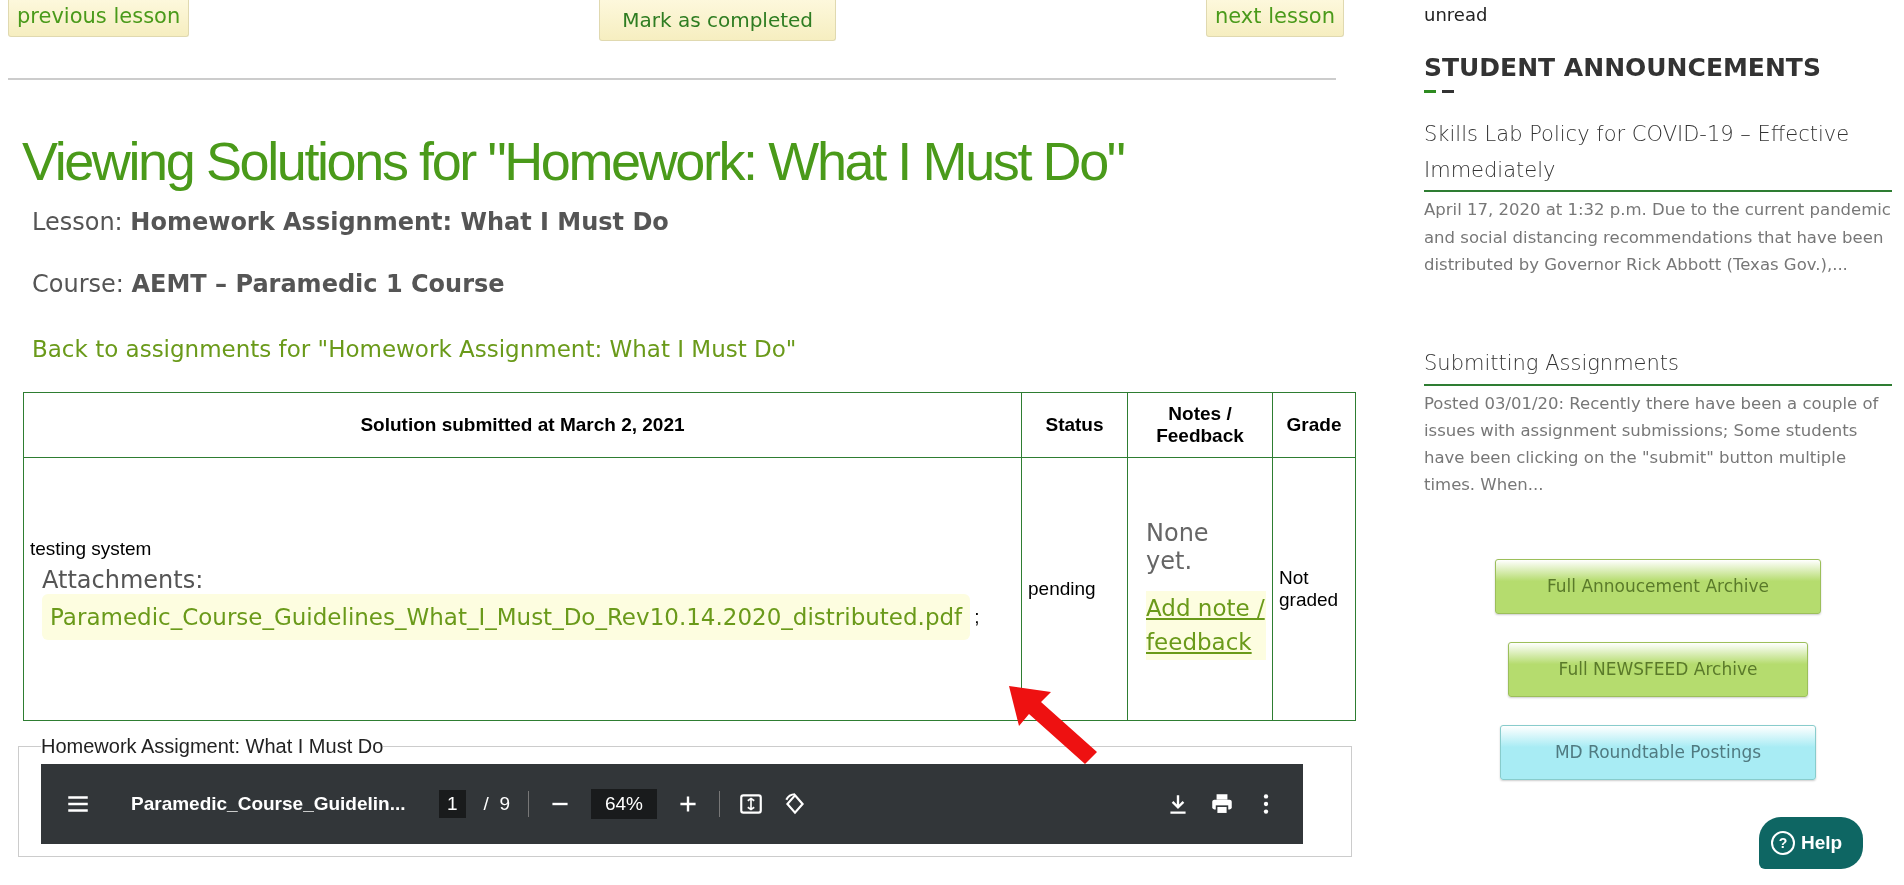  I want to click on page-title: Viewing Solutions for "Homework: What I Must Do", so click(573, 161).